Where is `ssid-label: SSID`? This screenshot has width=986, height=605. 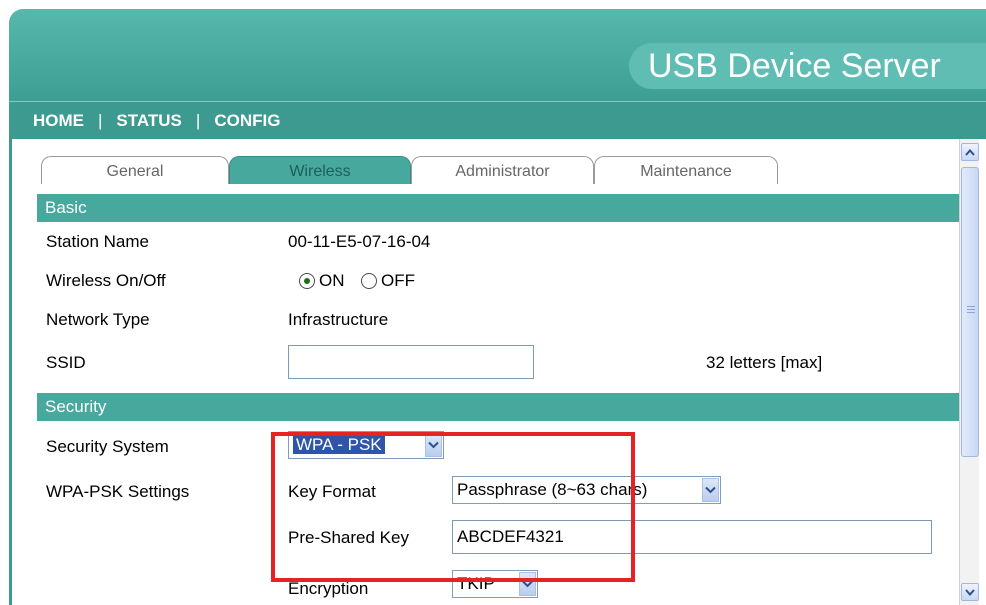 ssid-label: SSID is located at coordinates (66, 362).